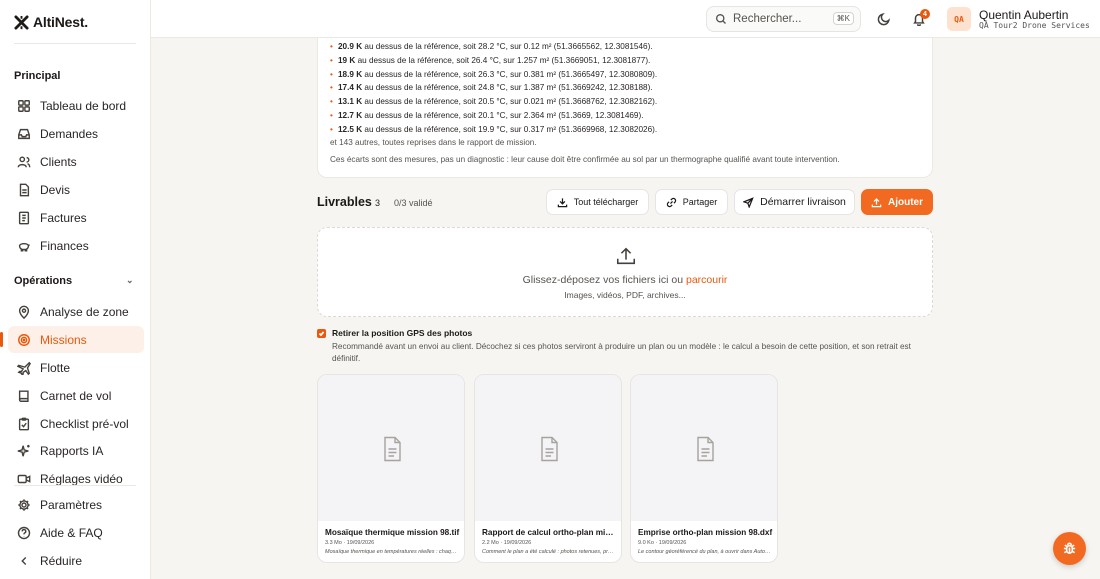 This screenshot has height=579, width=1100. What do you see at coordinates (63, 339) in the screenshot?
I see `sidebar-item-label: Missions` at bounding box center [63, 339].